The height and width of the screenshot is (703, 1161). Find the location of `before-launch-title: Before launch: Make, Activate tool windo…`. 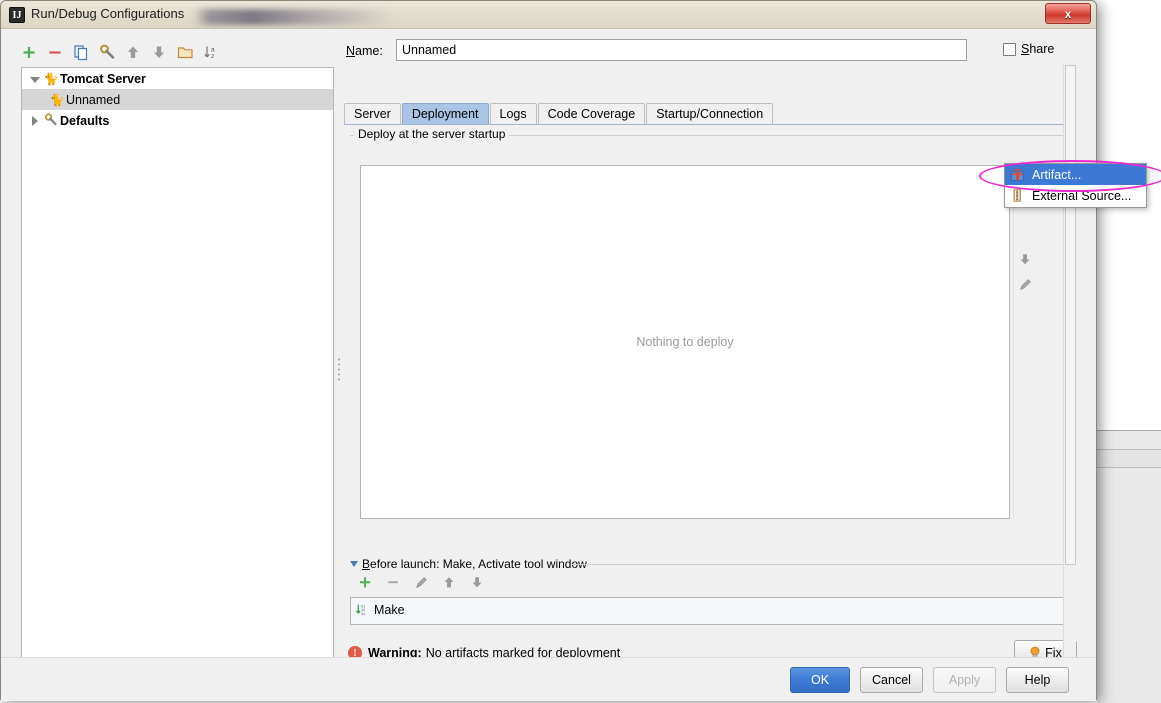

before-launch-title: Before launch: Make, Activate tool windo… is located at coordinates (474, 564).